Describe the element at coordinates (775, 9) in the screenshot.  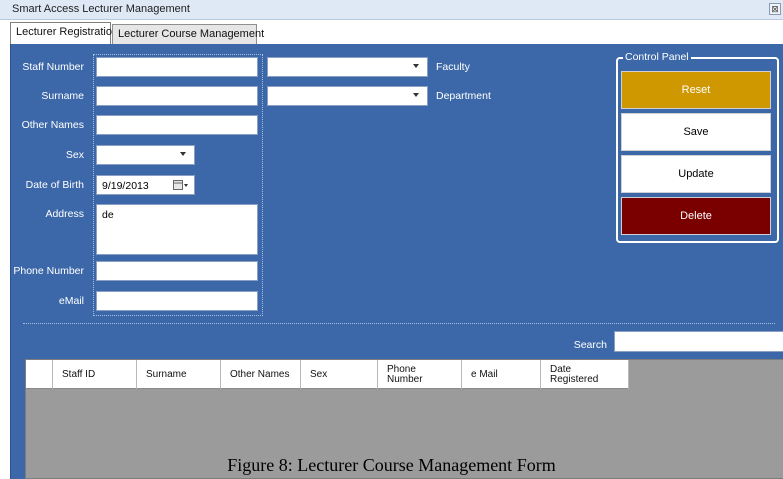
I see `close-icon: ⊠` at that location.